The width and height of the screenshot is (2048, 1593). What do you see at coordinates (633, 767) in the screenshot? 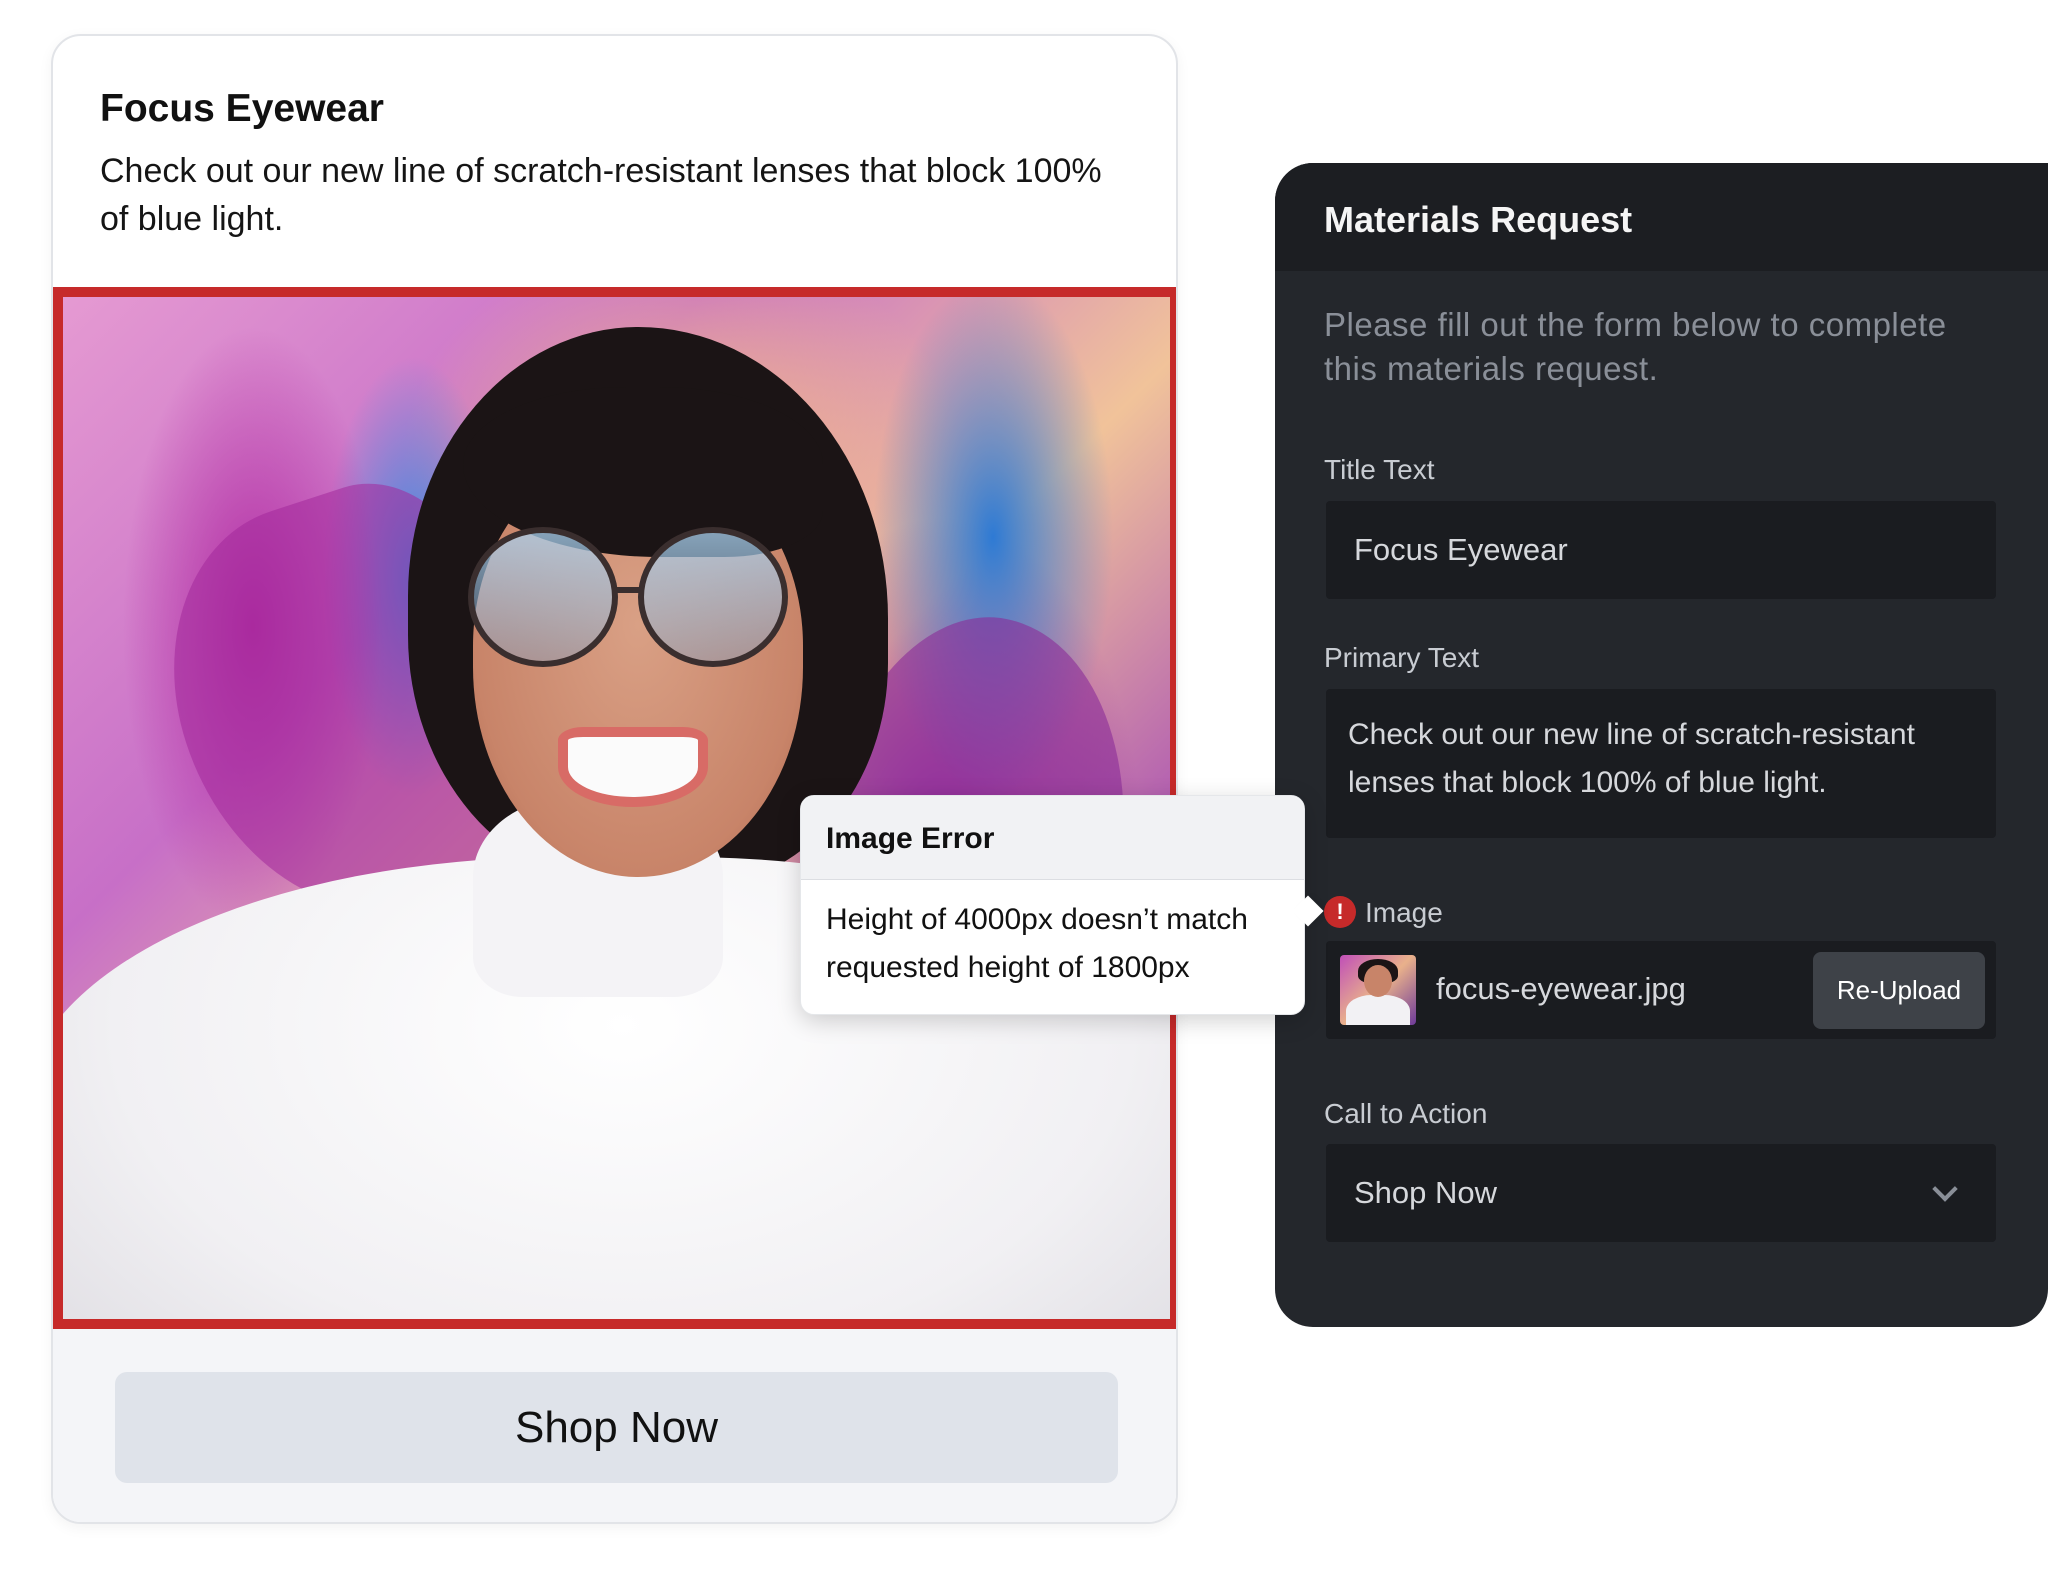
I see `smile-shape` at bounding box center [633, 767].